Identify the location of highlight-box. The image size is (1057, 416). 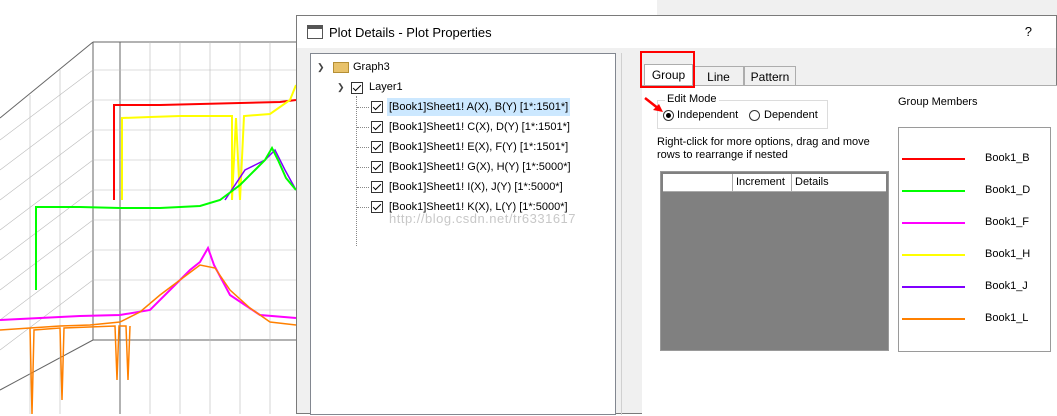
(667, 69).